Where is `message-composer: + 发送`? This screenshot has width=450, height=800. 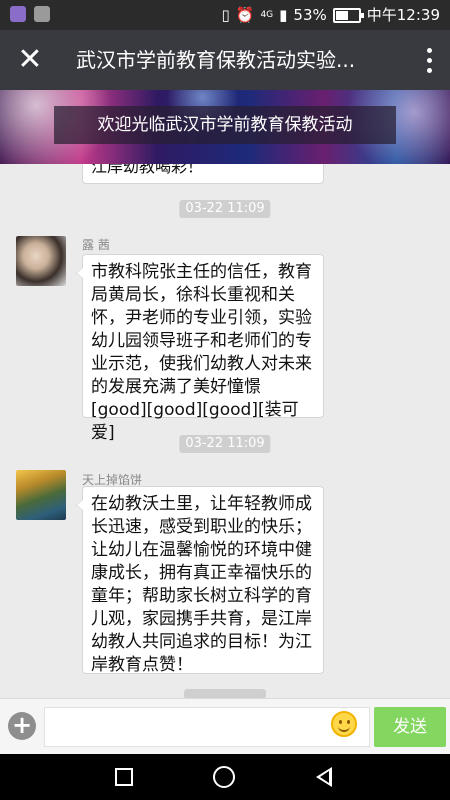 message-composer: + 发送 is located at coordinates (225, 726).